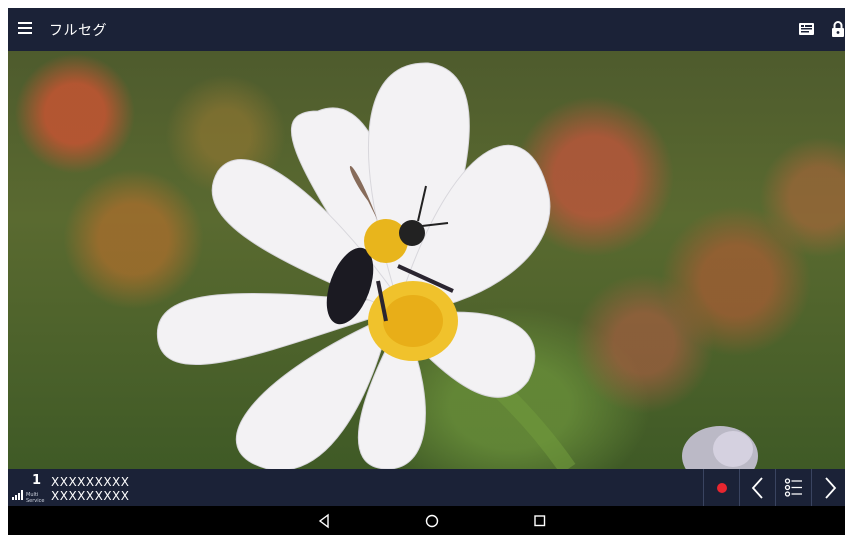  What do you see at coordinates (426, 487) in the screenshot?
I see `channel-info-bar: Multi Service 1 XXXXXXXXX XXXXXXXXX` at bounding box center [426, 487].